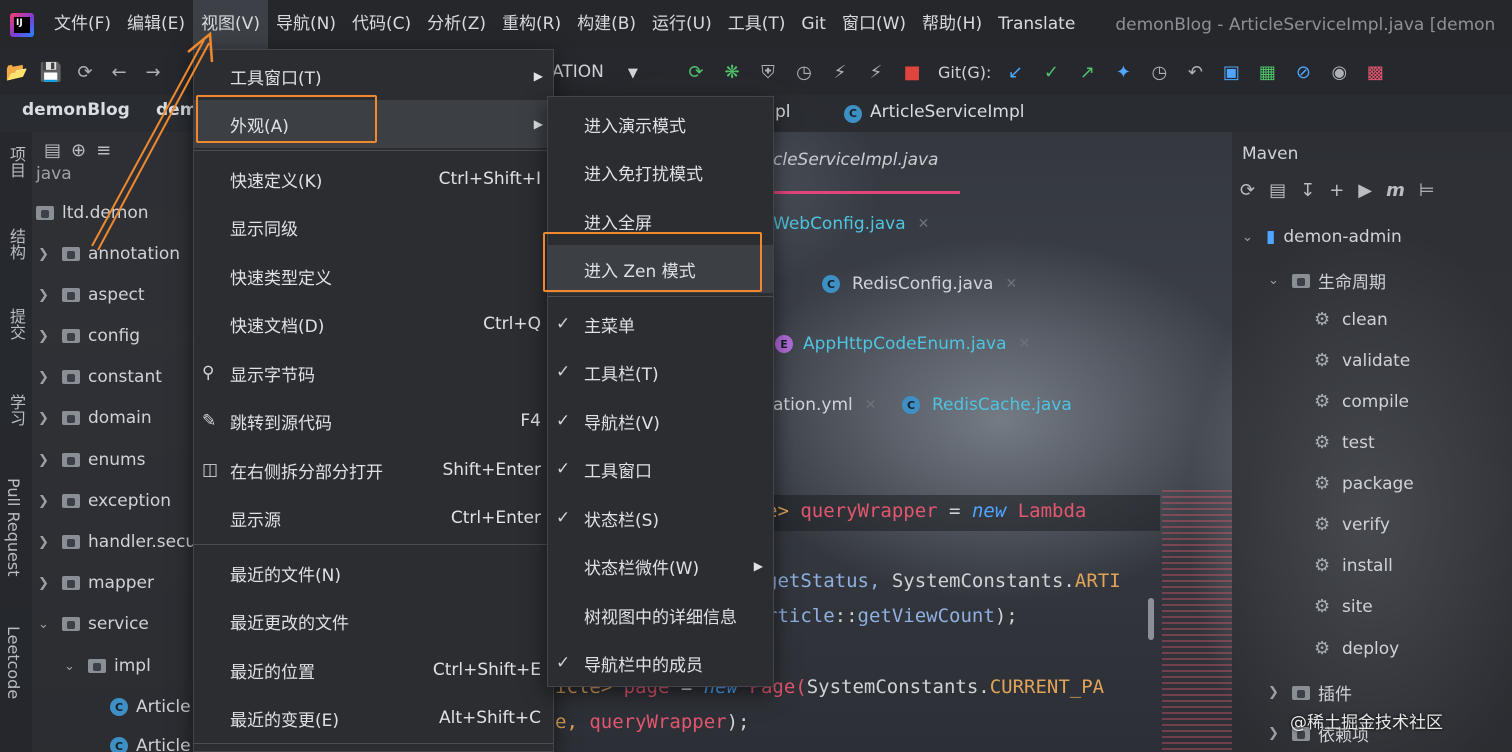 Image resolution: width=1512 pixels, height=752 pixels. Describe the element at coordinates (768, 72) in the screenshot. I see `coverage-icon: ⛨` at that location.